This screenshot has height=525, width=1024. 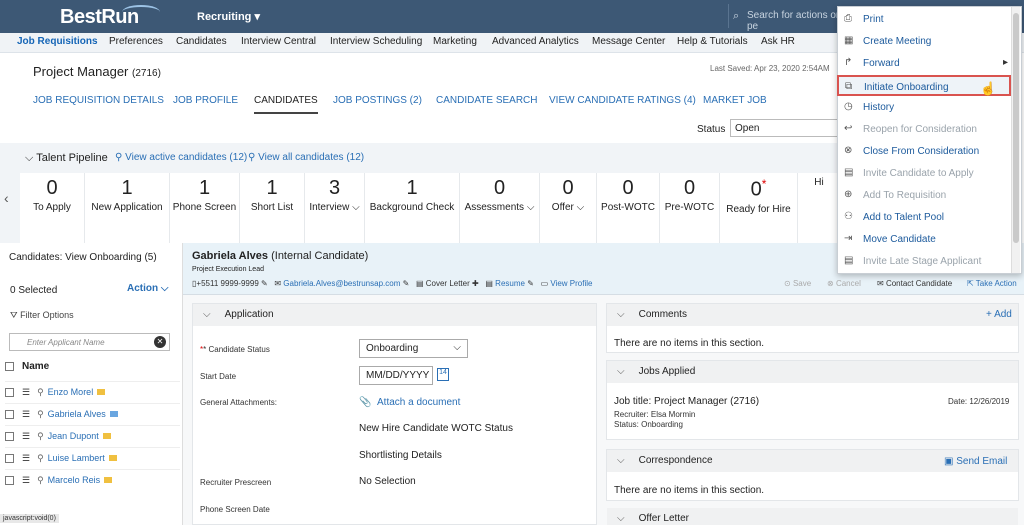 I want to click on stage-to-apply: 0 To Apply, so click(x=52, y=208).